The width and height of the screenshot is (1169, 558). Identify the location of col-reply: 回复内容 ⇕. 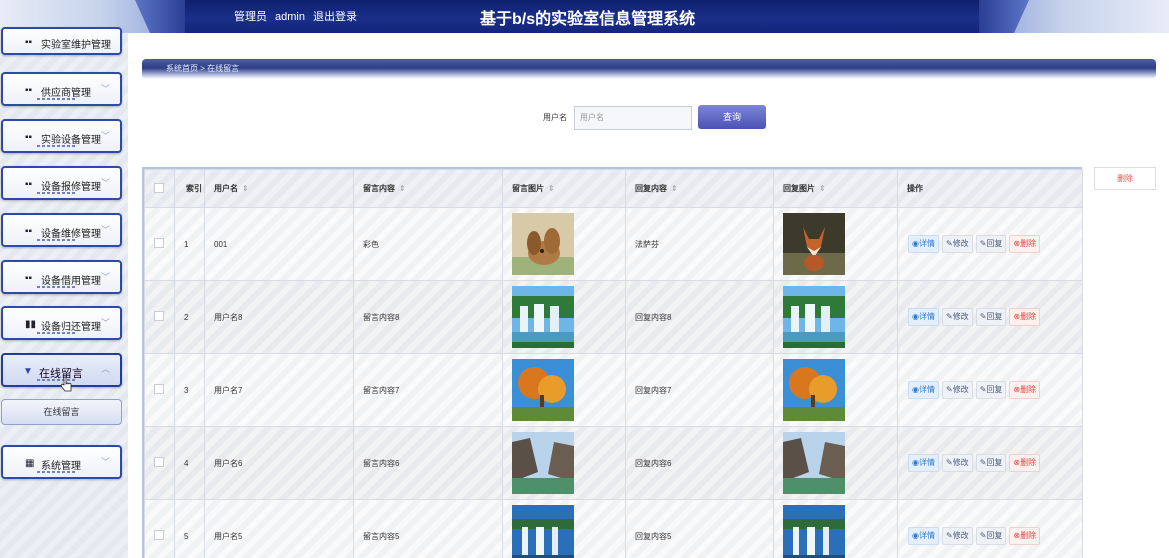
(699, 188).